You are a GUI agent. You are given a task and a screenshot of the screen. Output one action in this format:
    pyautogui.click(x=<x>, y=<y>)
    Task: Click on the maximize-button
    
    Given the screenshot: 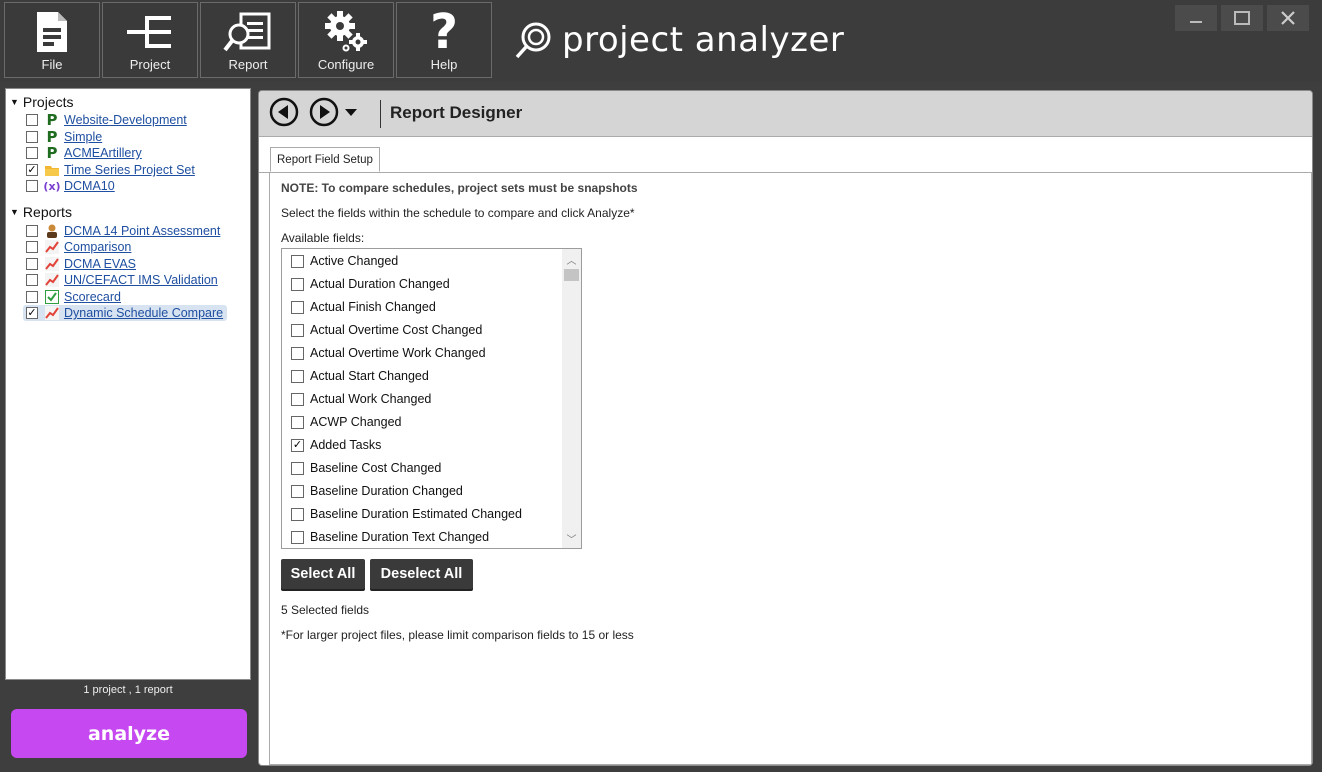 What is the action you would take?
    pyautogui.click(x=1242, y=18)
    